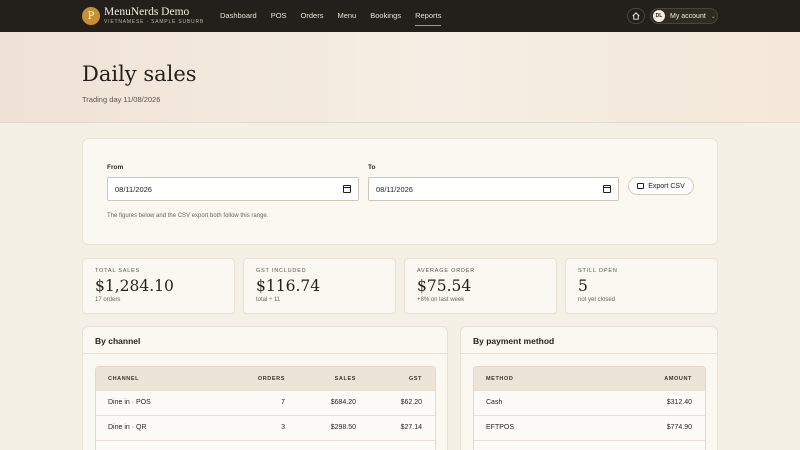  What do you see at coordinates (394, 189) in the screenshot?
I see `to-date-value: 08/11/2026` at bounding box center [394, 189].